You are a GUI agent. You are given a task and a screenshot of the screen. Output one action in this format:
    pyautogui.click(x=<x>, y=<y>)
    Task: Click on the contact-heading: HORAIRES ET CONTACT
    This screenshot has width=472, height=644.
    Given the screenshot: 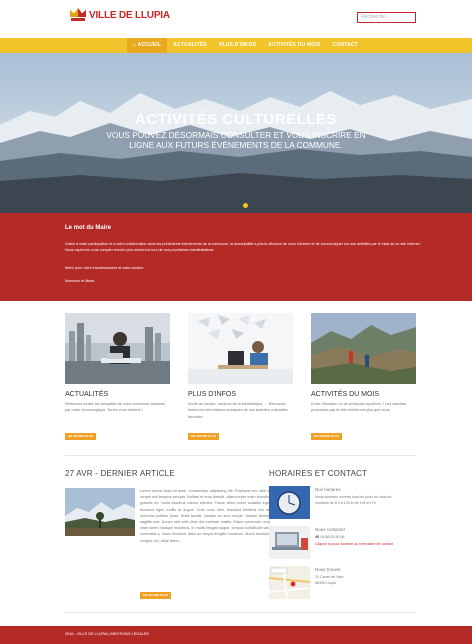 What is the action you would take?
    pyautogui.click(x=318, y=473)
    